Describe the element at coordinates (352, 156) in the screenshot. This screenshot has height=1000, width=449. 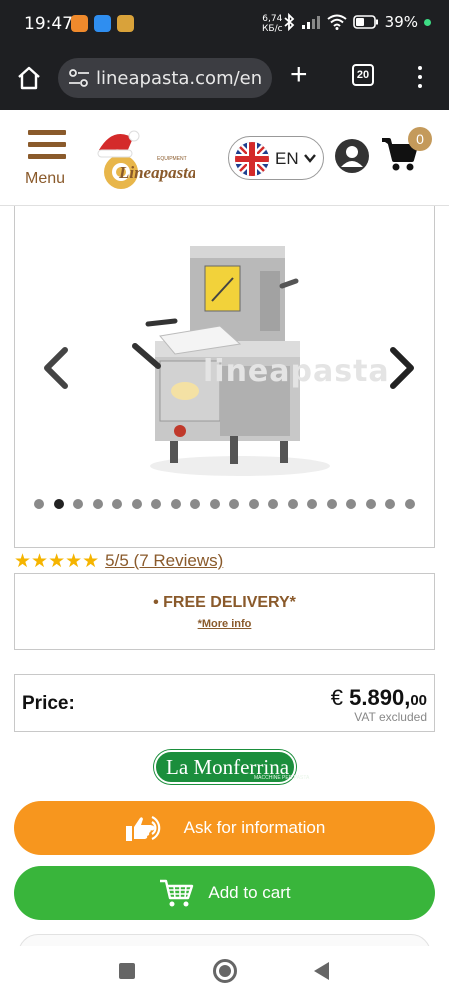
I see `account-icon` at that location.